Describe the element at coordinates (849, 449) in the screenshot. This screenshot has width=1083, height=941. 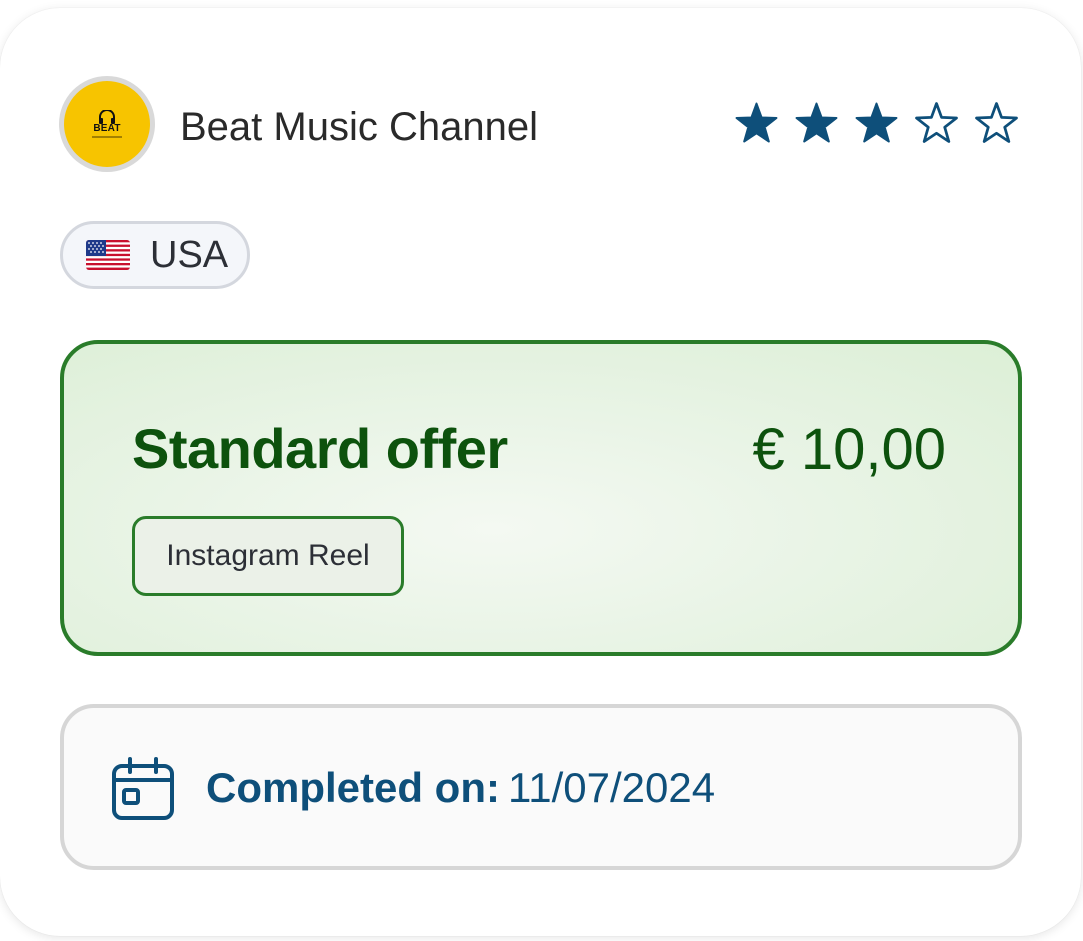
I see `offer-price: € 10,00` at that location.